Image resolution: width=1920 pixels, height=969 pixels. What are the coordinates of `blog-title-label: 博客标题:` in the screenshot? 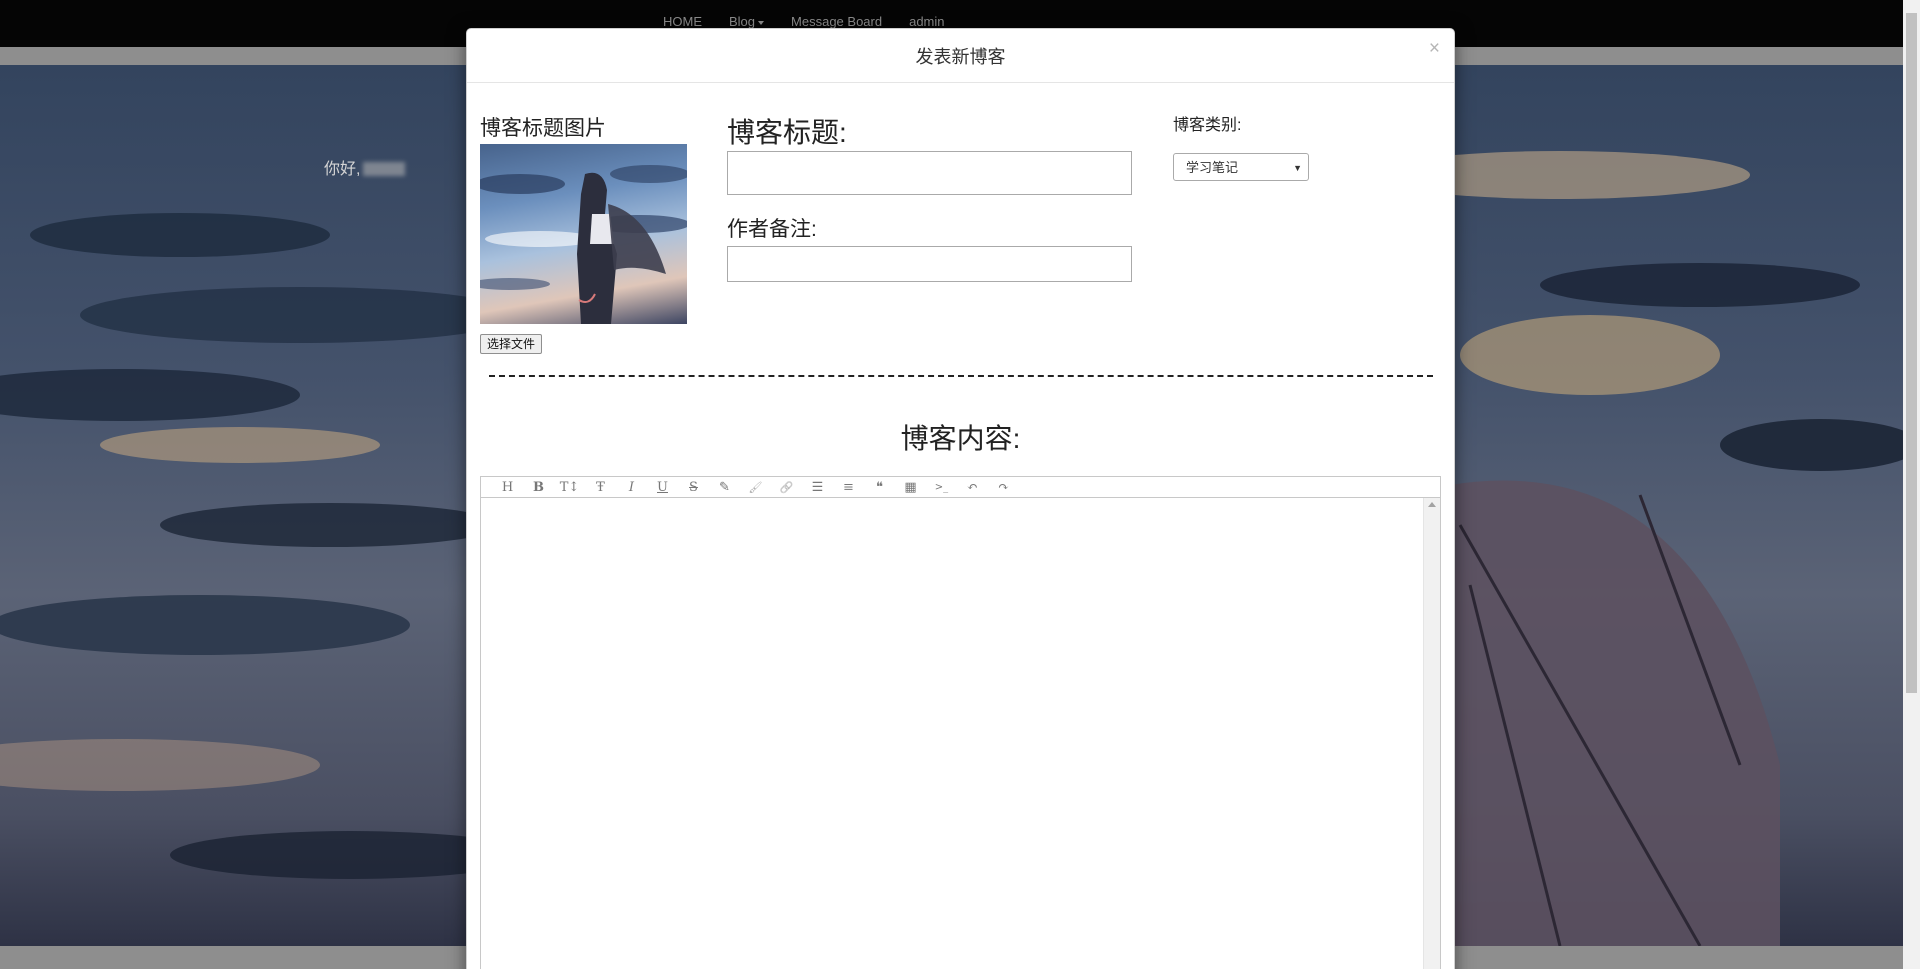 It's located at (787, 132).